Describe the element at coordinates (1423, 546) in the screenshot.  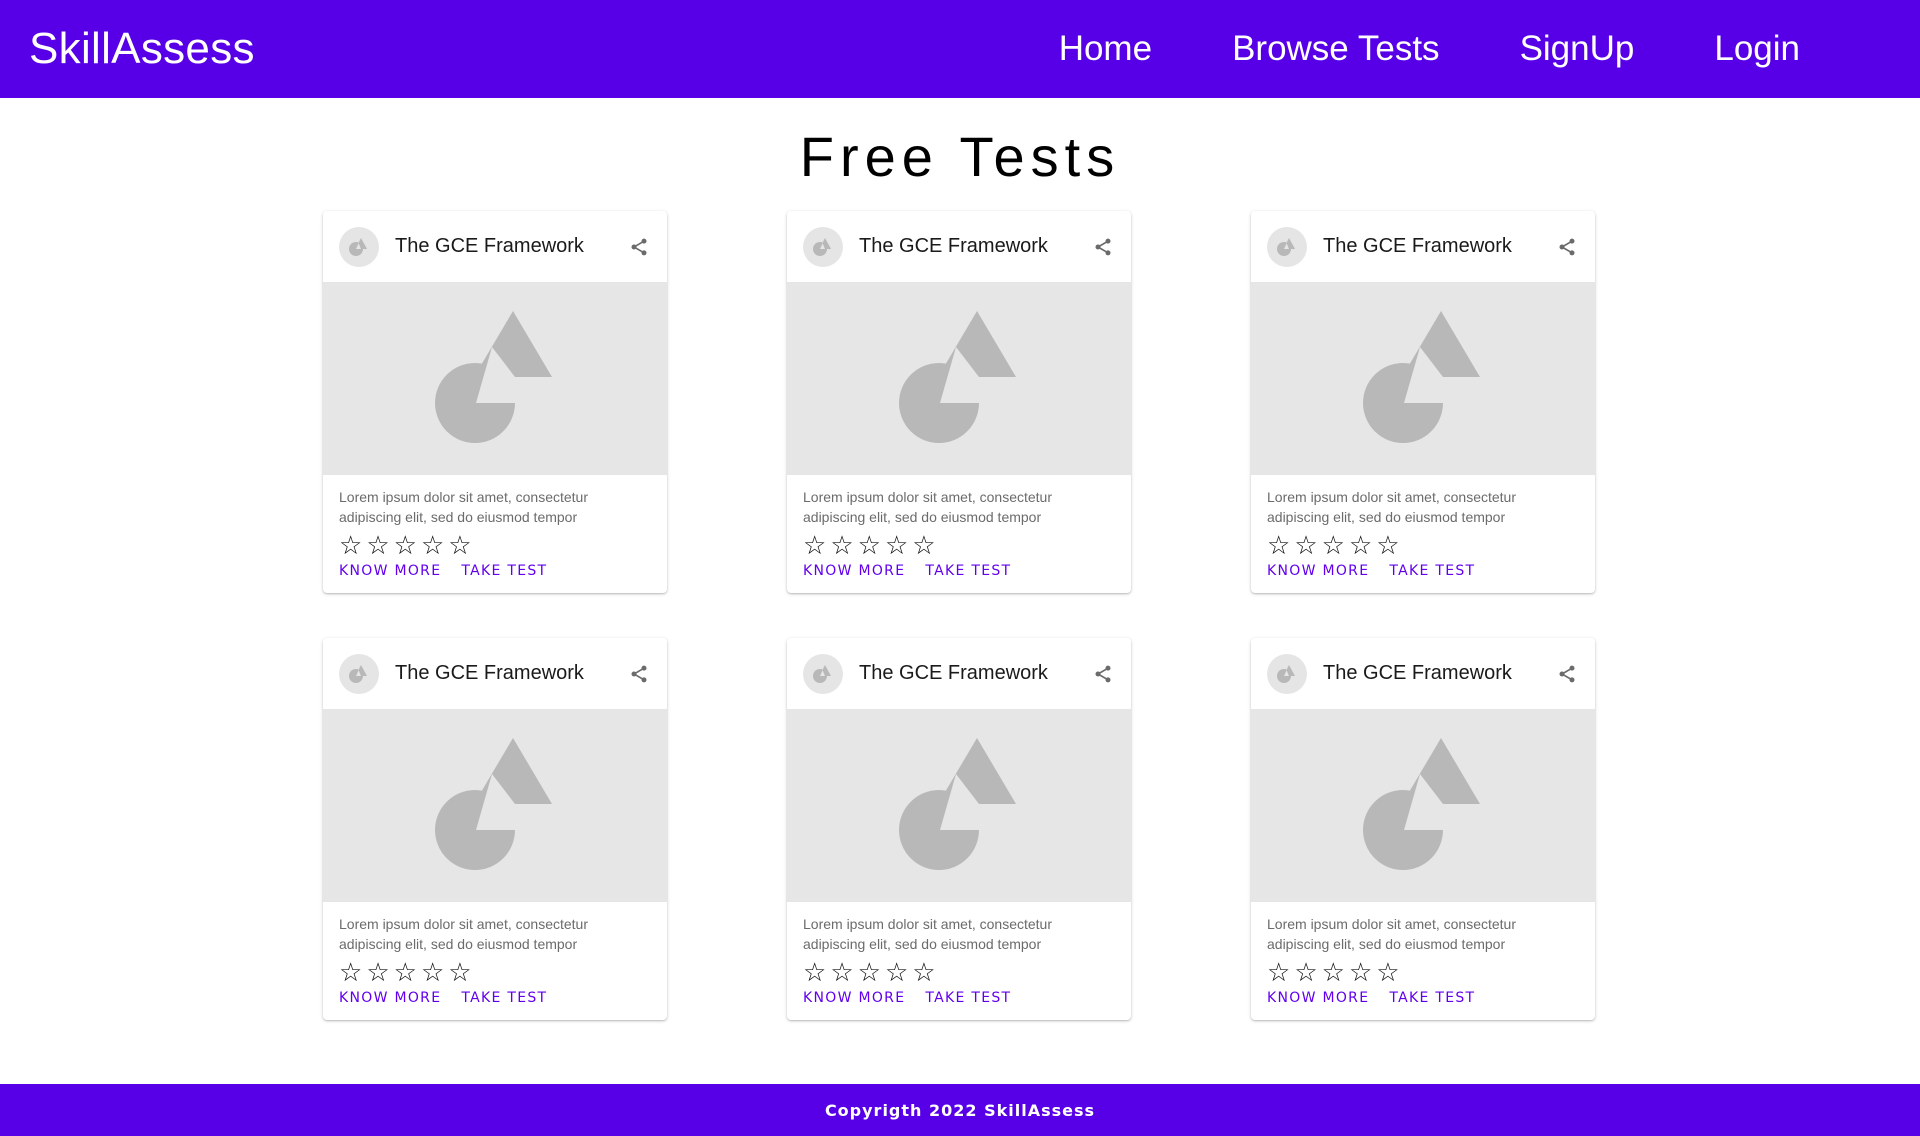
I see `rating-stars: ☆ ☆ ☆ ☆ ☆` at that location.